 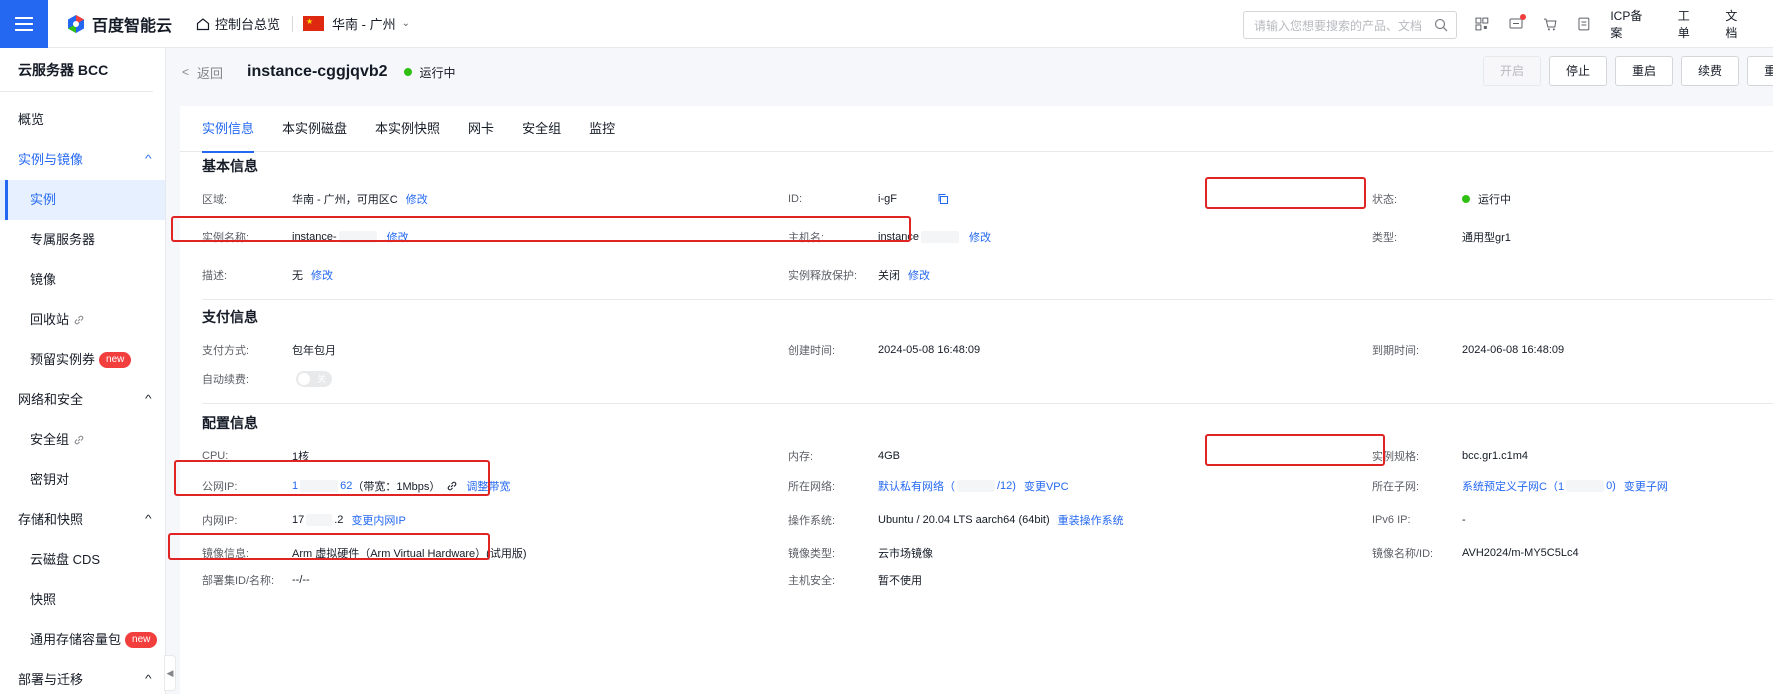 I want to click on running-dot-icon, so click(x=407, y=72).